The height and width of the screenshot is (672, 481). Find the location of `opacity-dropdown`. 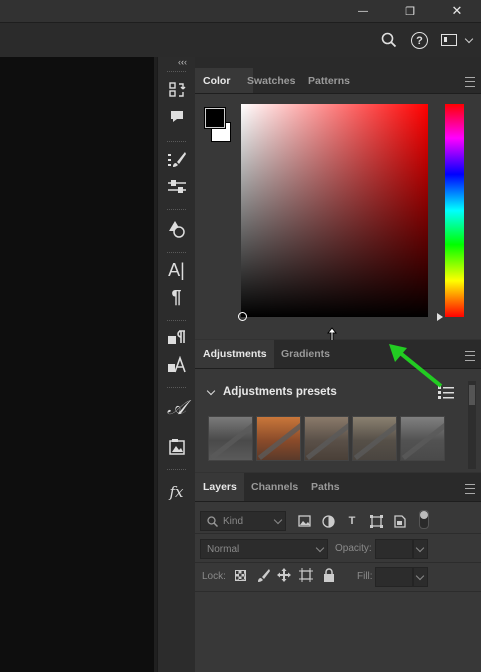

opacity-dropdown is located at coordinates (420, 549).